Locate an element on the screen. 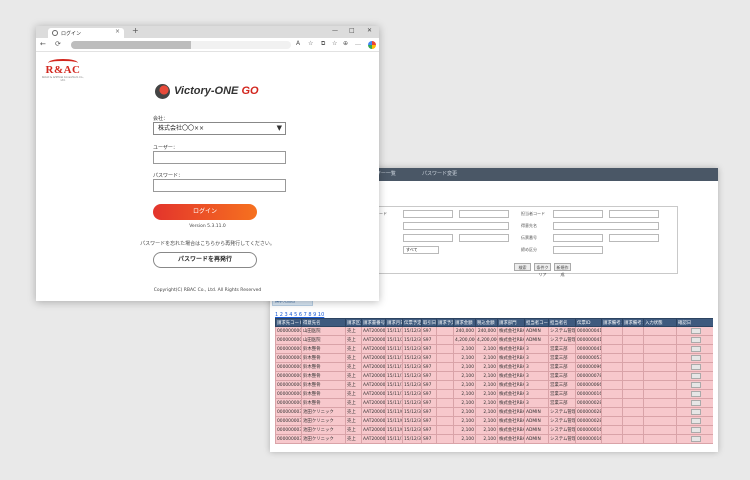 This screenshot has width=750, height=480. maximize-button: □ is located at coordinates (352, 30).